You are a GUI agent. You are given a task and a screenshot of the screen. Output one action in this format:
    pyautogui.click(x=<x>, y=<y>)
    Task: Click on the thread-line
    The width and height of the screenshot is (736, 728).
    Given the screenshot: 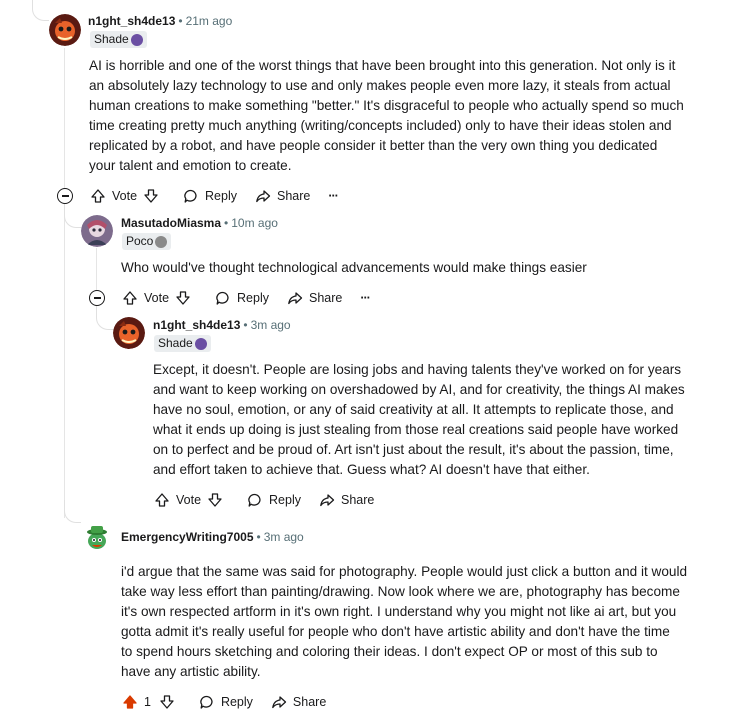 What is the action you would take?
    pyautogui.click(x=64, y=283)
    